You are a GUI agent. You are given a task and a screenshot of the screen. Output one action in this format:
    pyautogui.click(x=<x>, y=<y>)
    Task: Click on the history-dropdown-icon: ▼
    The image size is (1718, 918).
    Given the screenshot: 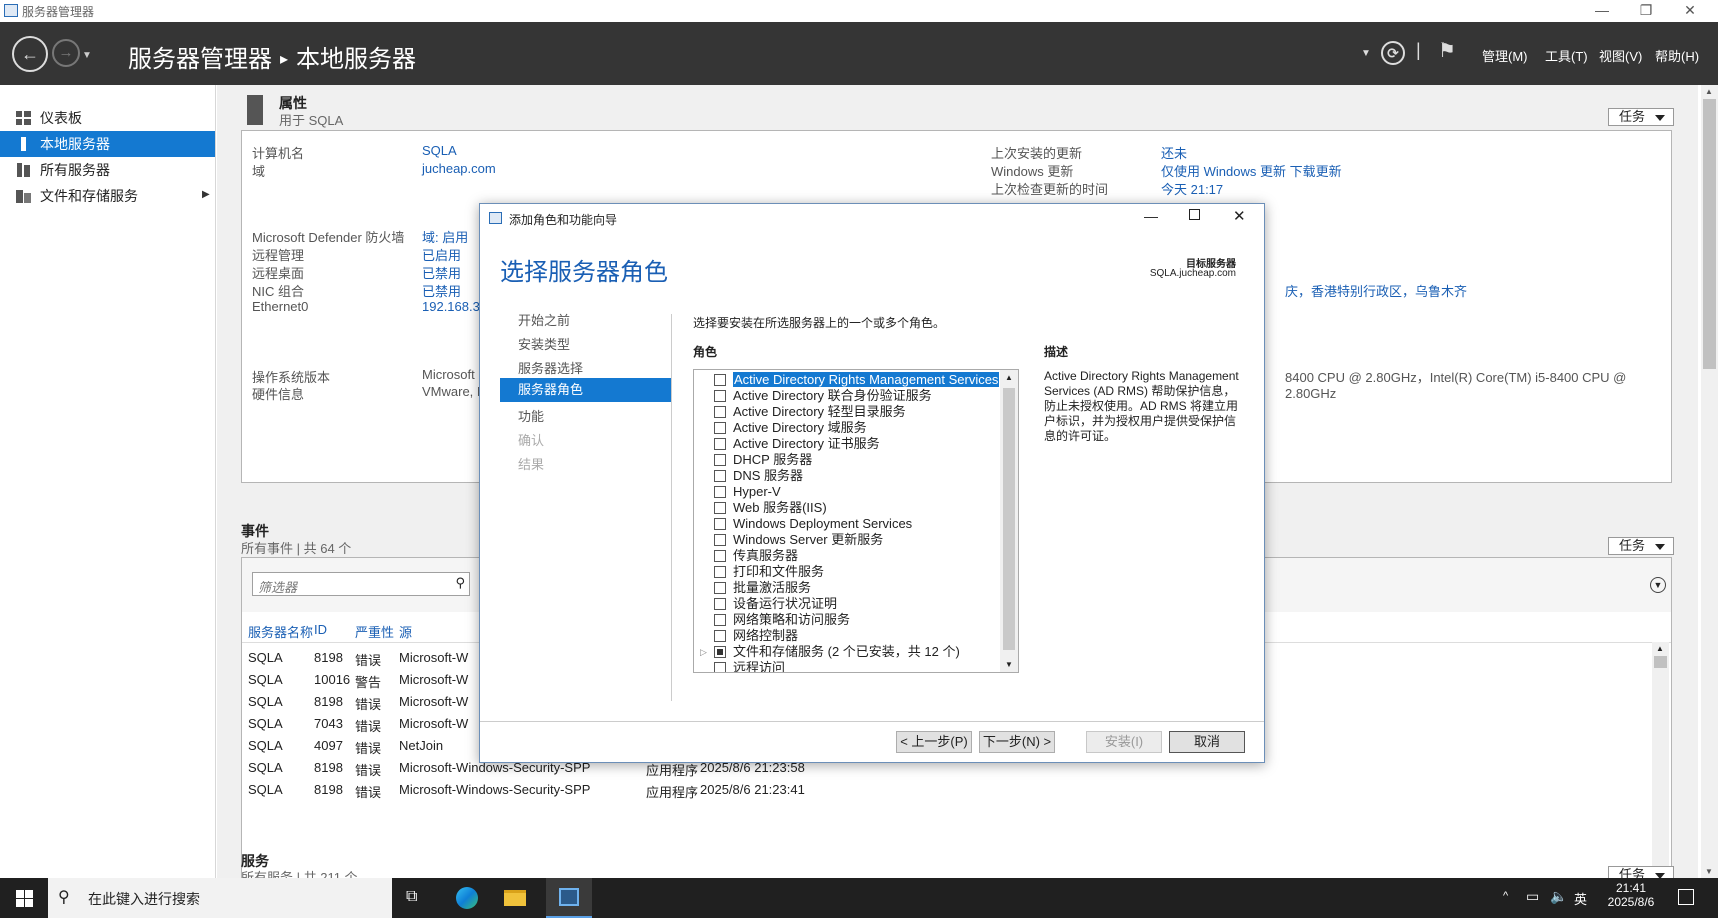 What is the action you would take?
    pyautogui.click(x=87, y=55)
    